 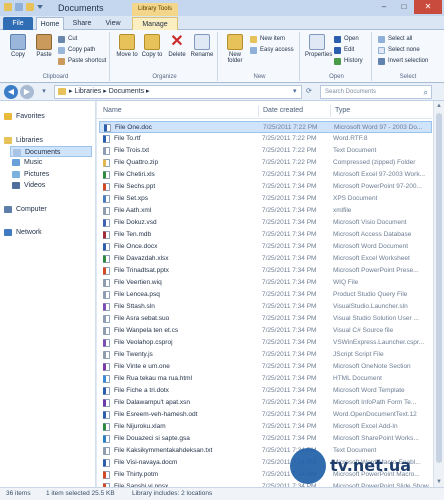 What do you see at coordinates (140, 426) in the screenshot?
I see `file-name: File Nijuroku.xlam` at bounding box center [140, 426].